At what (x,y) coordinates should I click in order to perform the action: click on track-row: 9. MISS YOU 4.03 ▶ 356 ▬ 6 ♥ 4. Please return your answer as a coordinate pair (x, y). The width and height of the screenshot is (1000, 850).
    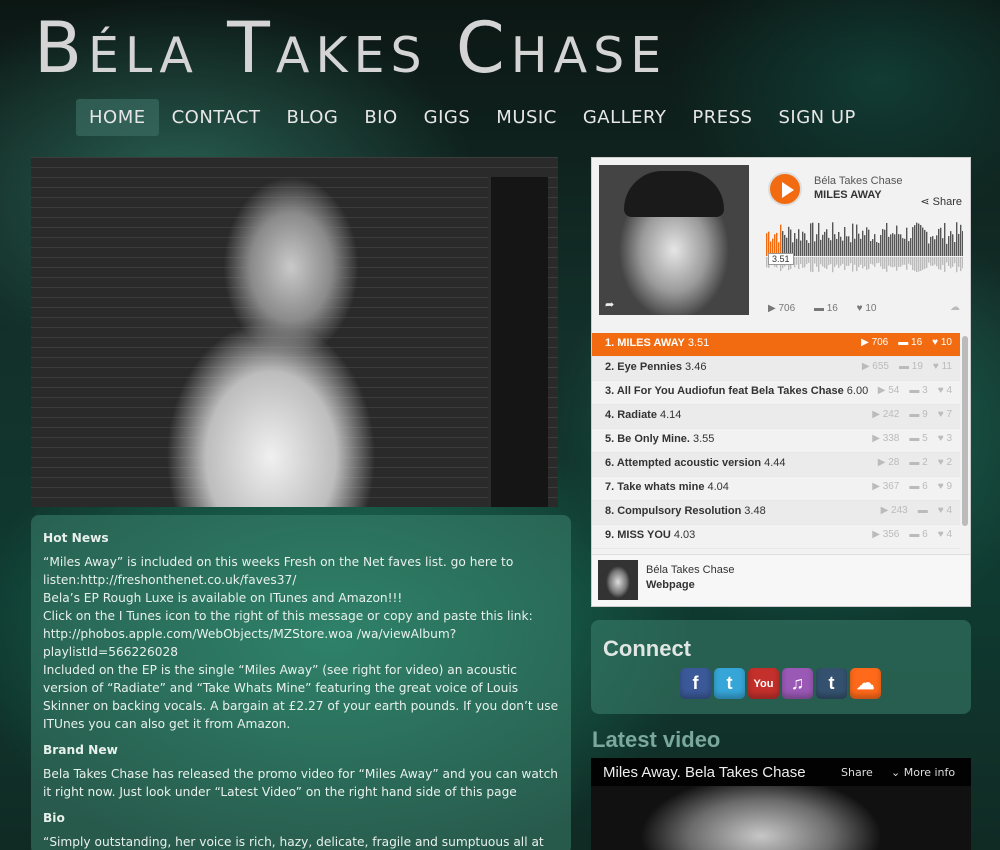
    Looking at the image, I should click on (776, 537).